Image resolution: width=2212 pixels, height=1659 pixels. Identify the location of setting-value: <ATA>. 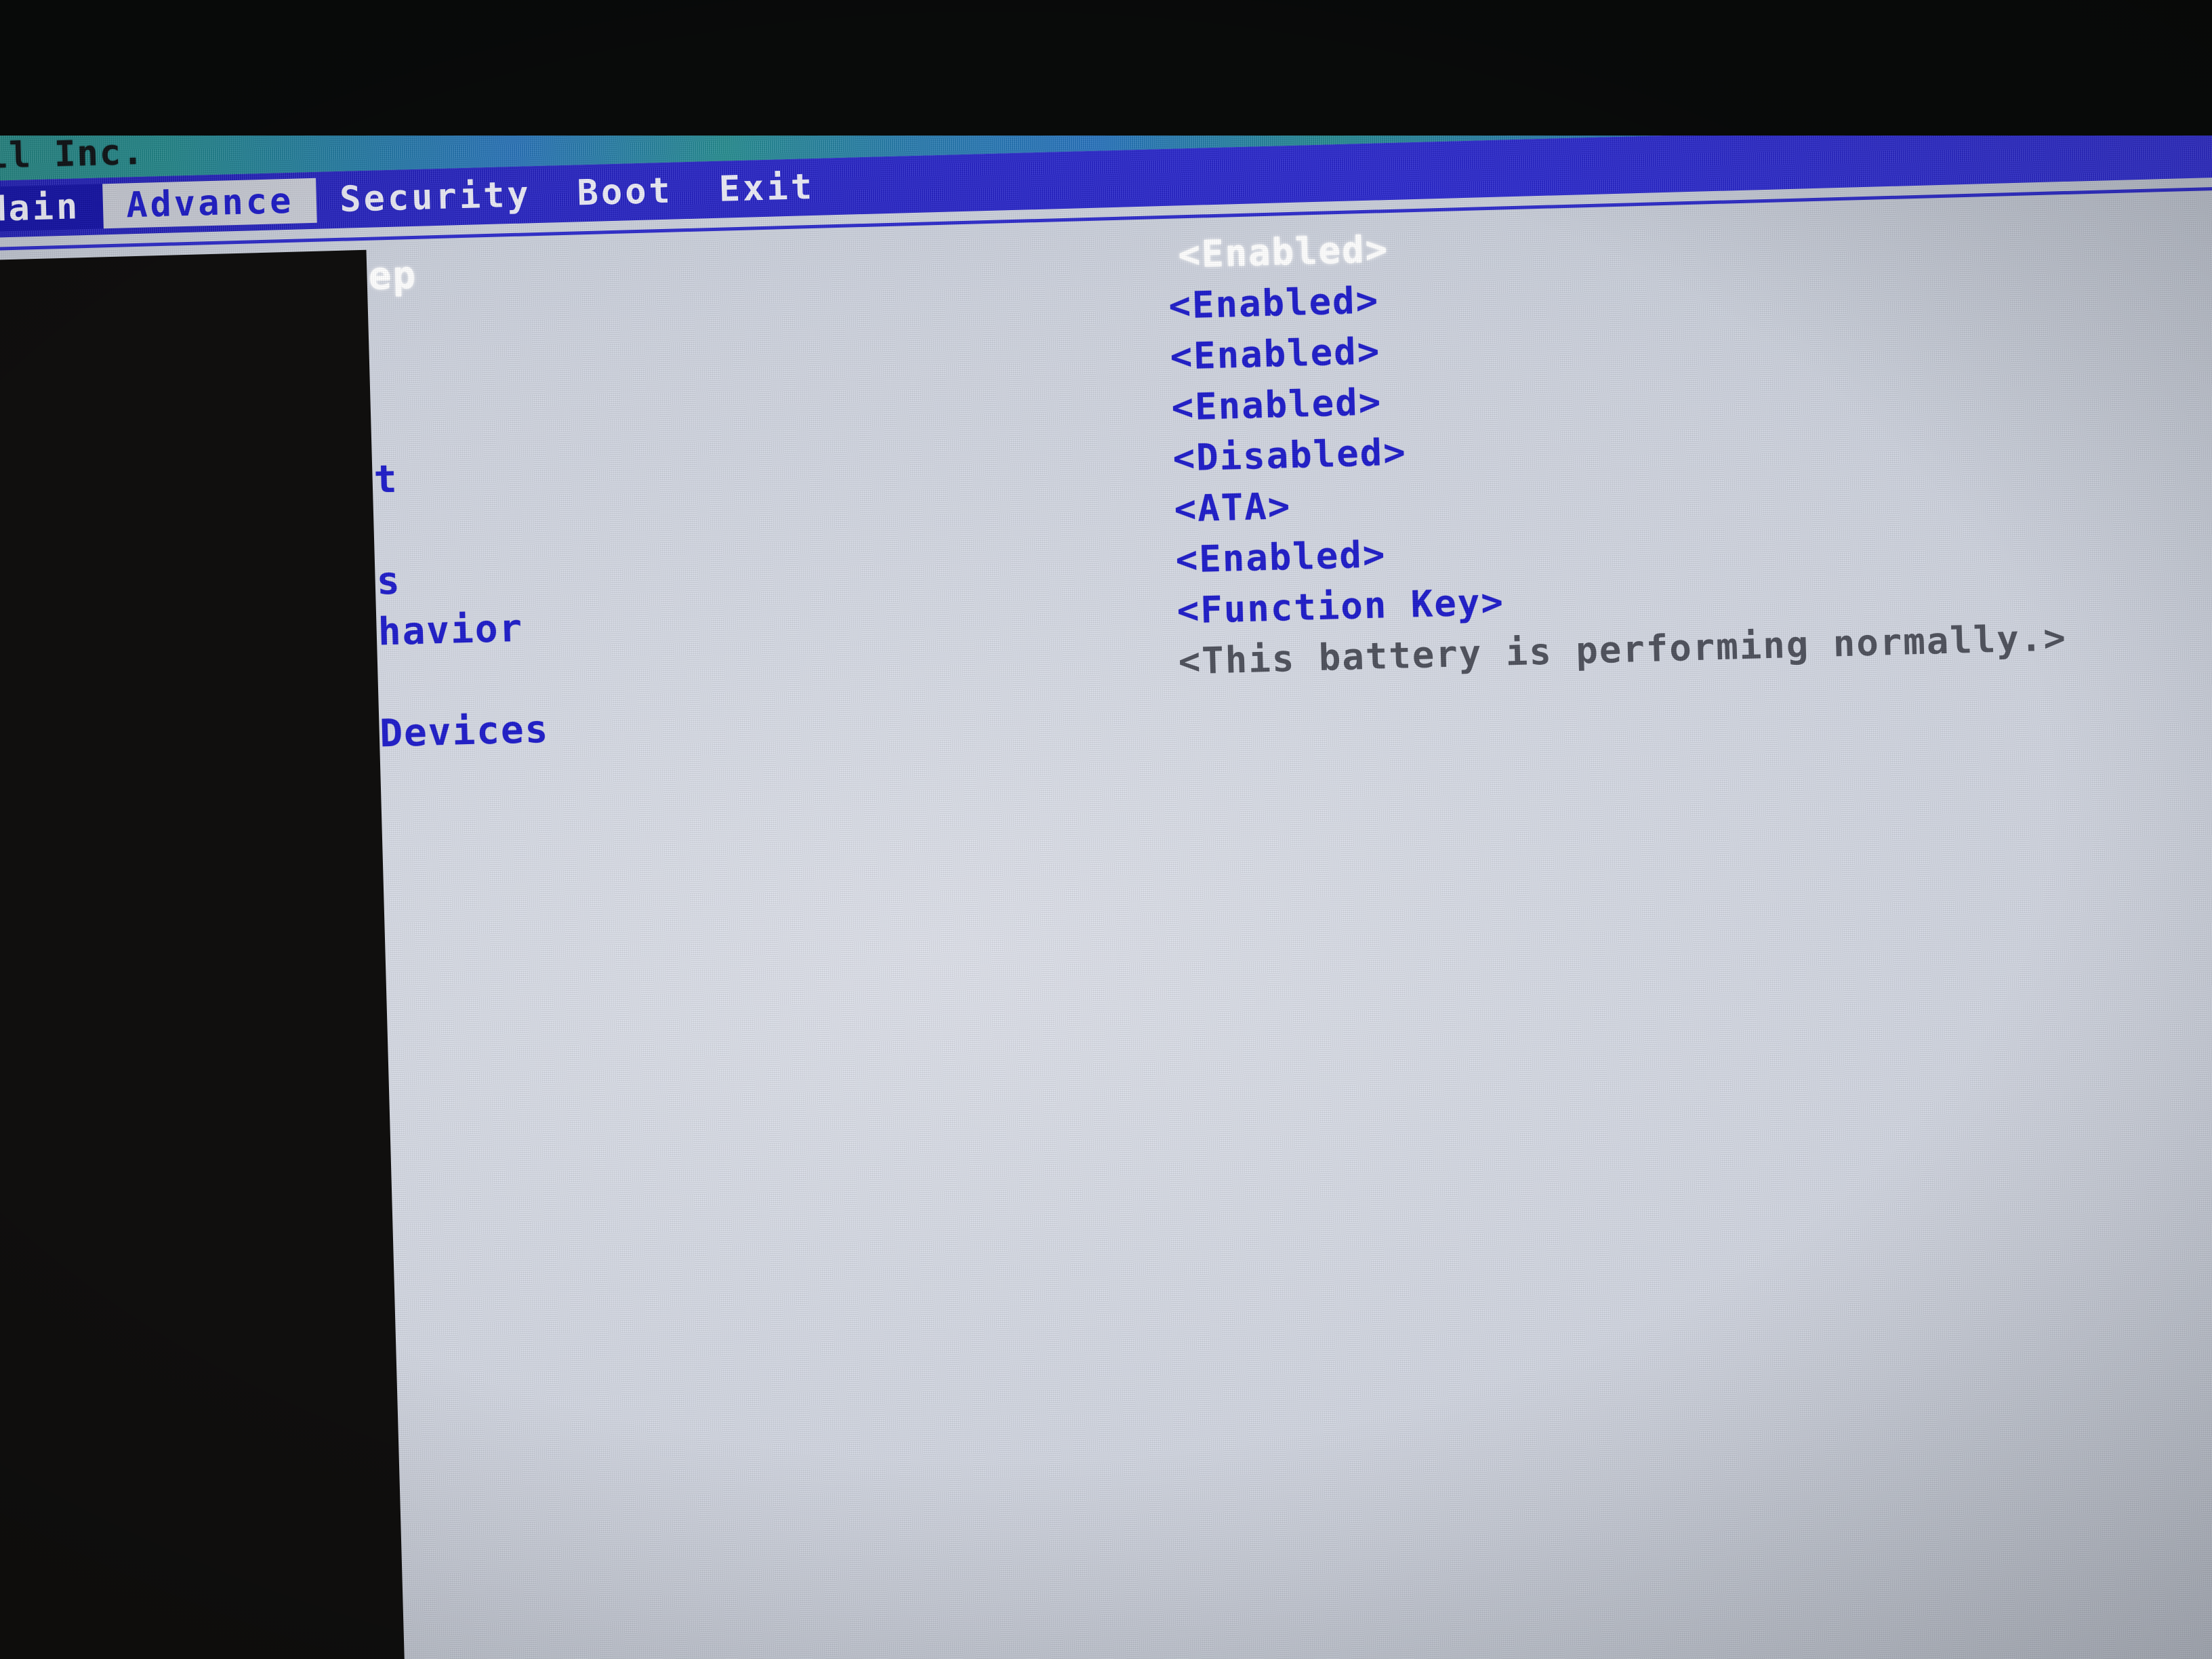
(1233, 508).